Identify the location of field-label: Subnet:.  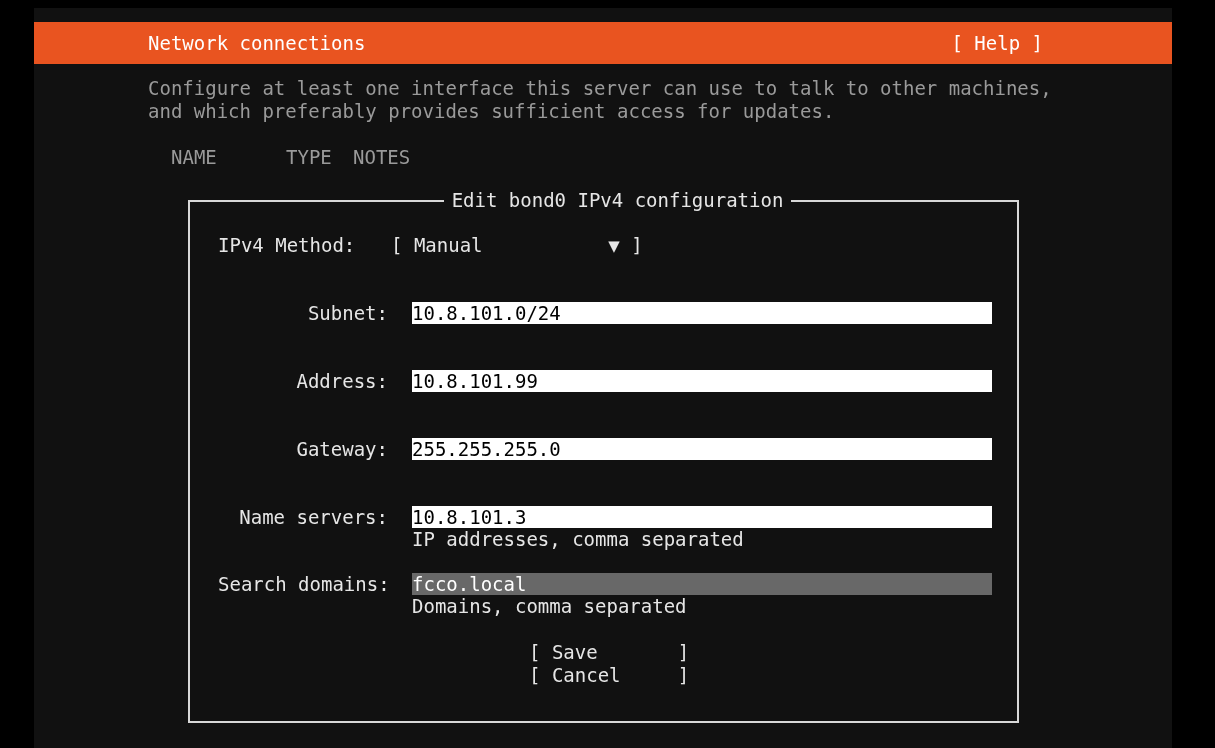
(347, 313).